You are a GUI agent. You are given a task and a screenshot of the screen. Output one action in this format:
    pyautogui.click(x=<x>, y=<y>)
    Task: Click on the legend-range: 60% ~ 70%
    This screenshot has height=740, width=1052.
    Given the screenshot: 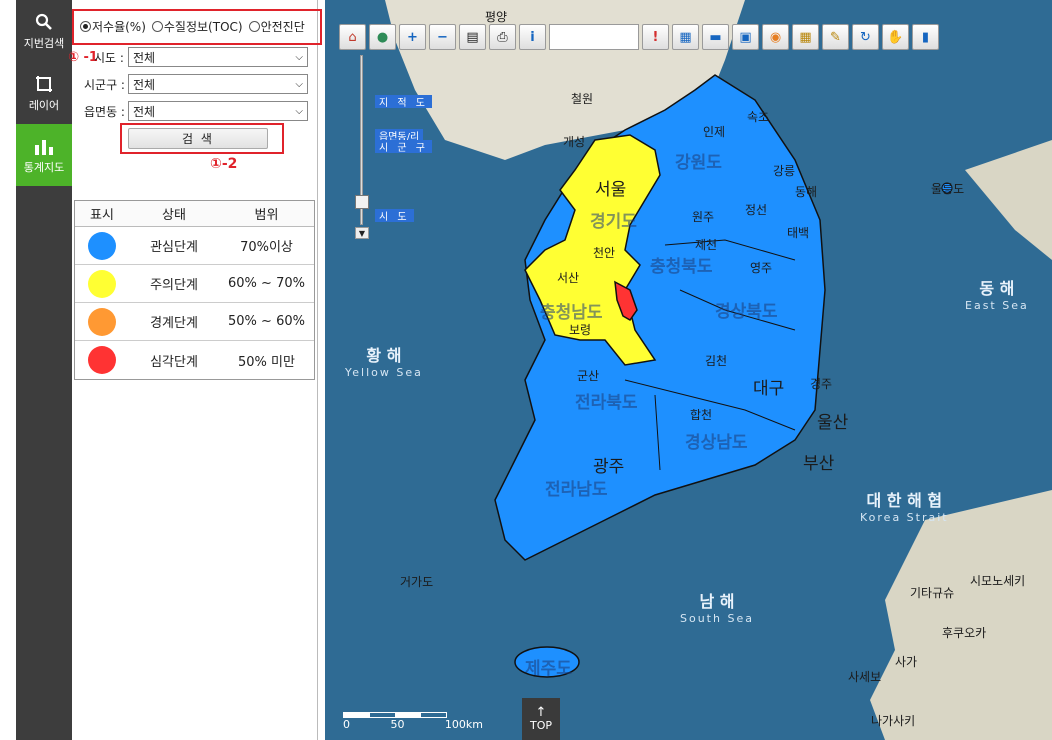 What is the action you would take?
    pyautogui.click(x=266, y=283)
    